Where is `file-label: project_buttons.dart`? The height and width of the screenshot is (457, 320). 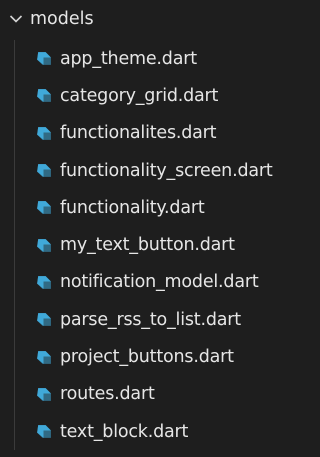 file-label: project_buttons.dart is located at coordinates (147, 357).